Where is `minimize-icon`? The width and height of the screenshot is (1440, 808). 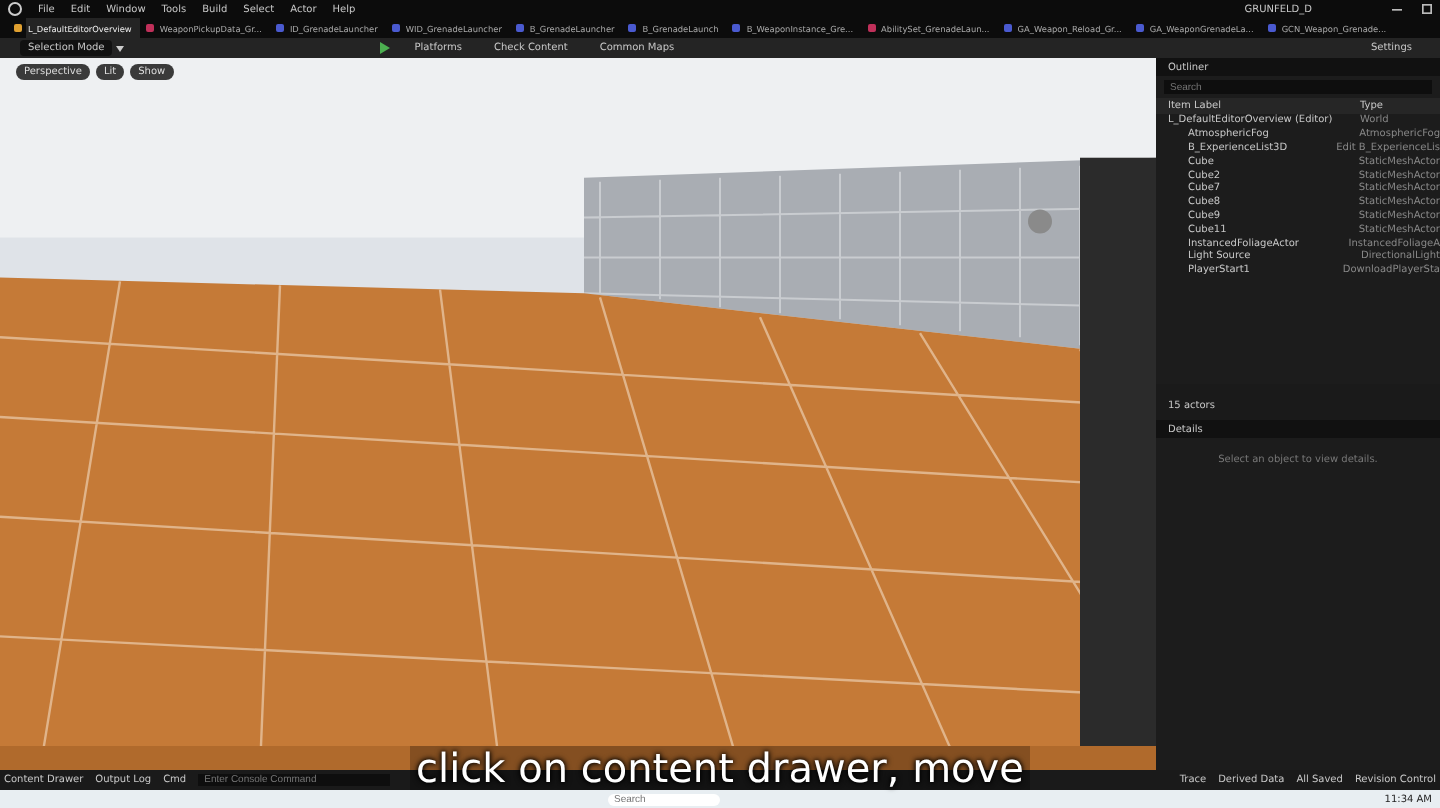 minimize-icon is located at coordinates (1397, 9).